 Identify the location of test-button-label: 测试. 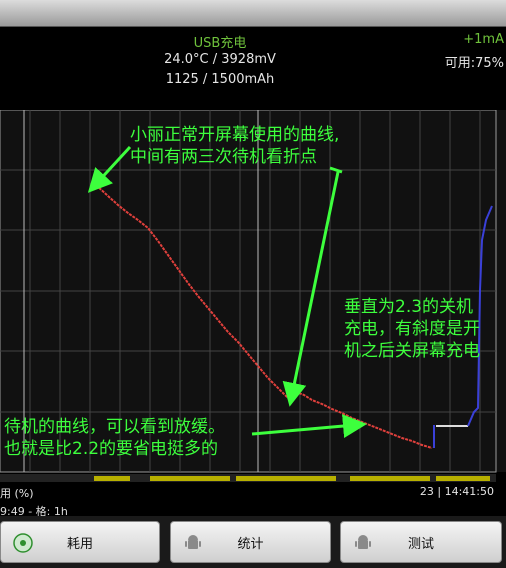
(420, 544).